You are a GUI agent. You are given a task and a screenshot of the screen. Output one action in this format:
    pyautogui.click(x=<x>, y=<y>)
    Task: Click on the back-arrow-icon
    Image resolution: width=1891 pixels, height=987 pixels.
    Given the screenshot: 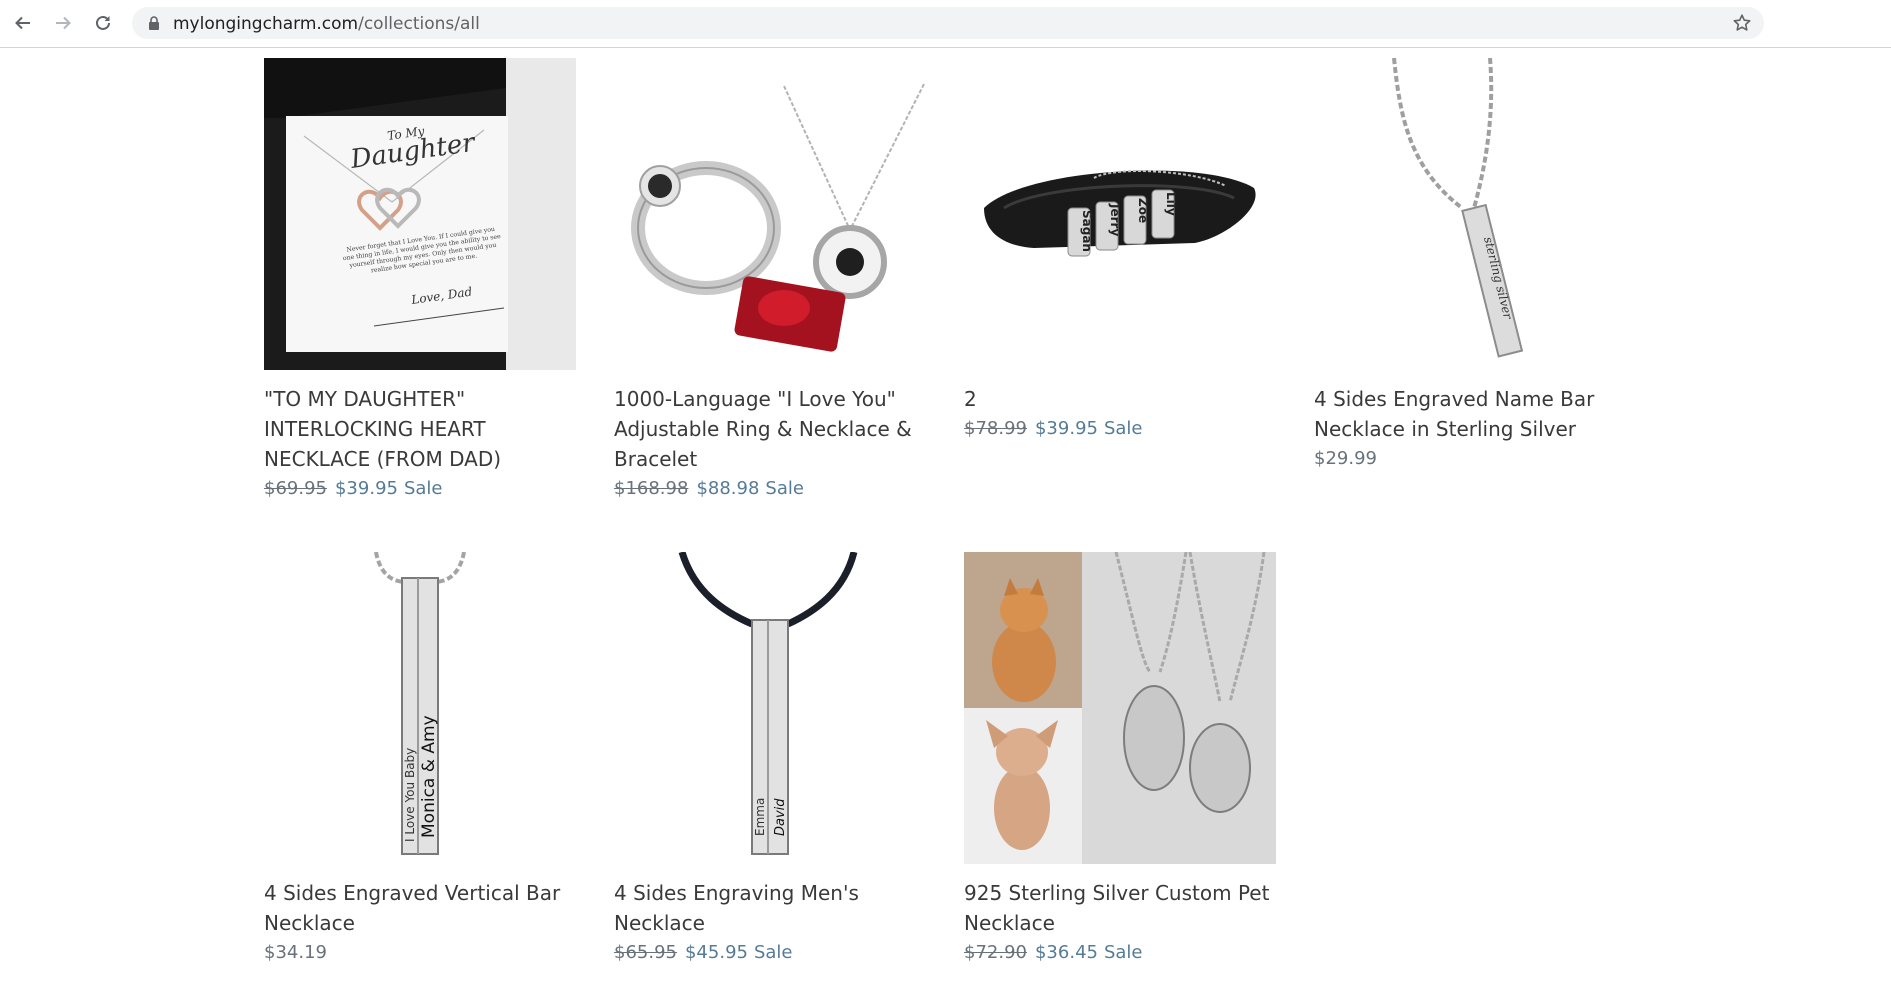 What is the action you would take?
    pyautogui.click(x=23, y=23)
    